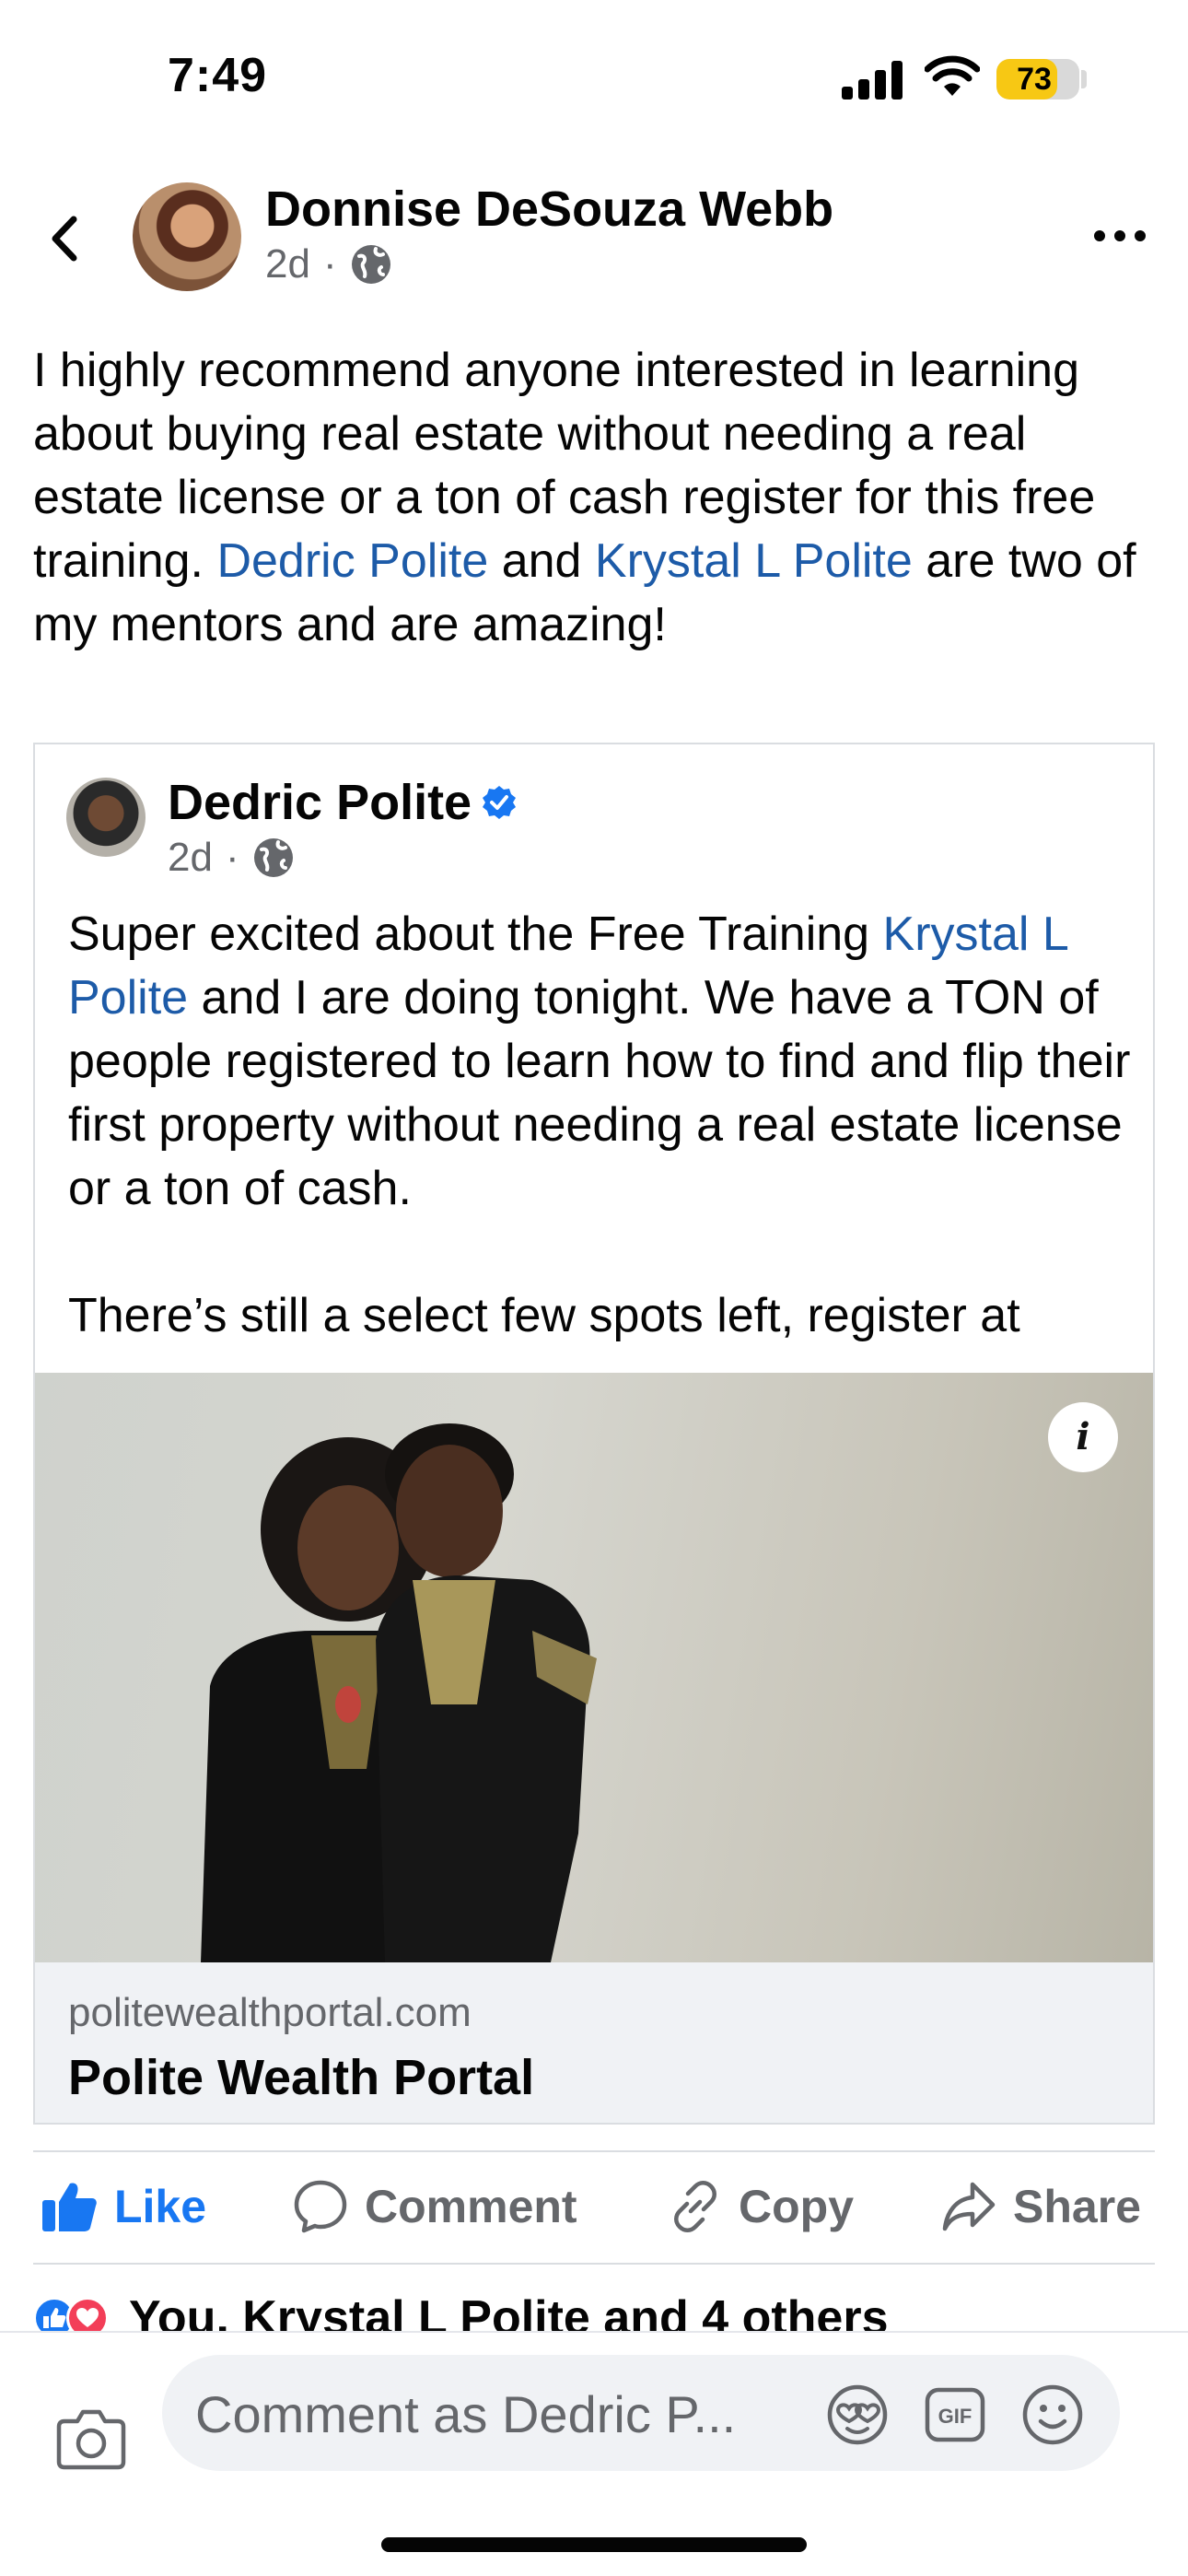 This screenshot has height=2576, width=1188. What do you see at coordinates (549, 209) in the screenshot?
I see `post-author-name: Donnise DeSouza Webb` at bounding box center [549, 209].